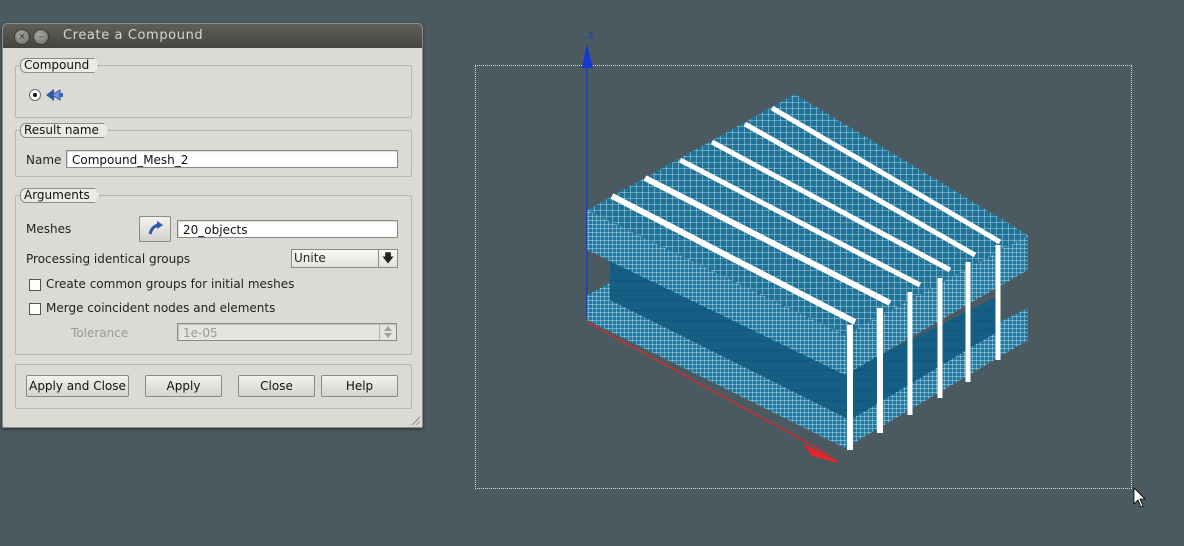  Describe the element at coordinates (587, 56) in the screenshot. I see `z-axis-arrow-icon` at that location.